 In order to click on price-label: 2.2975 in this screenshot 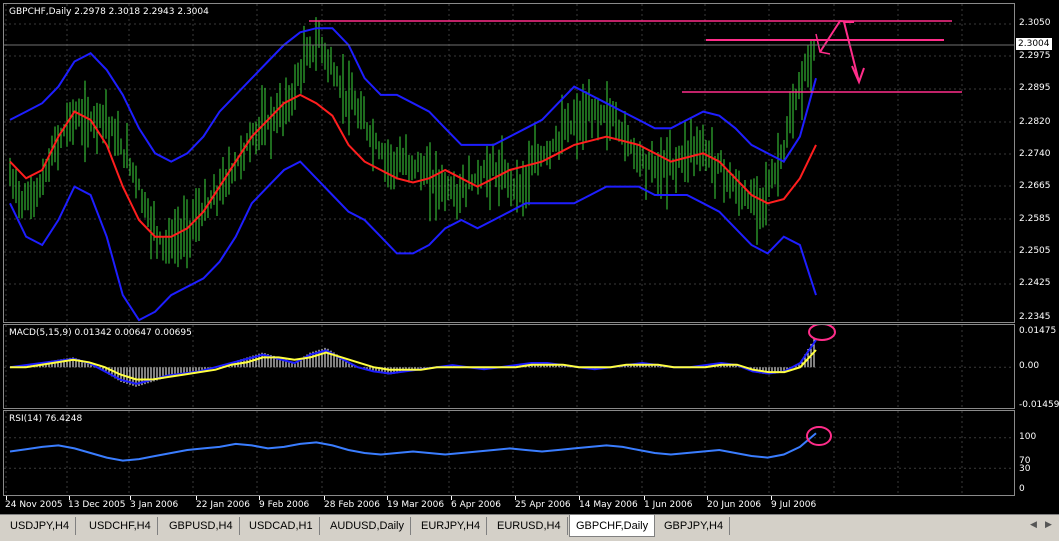, I will do `click(1035, 56)`.